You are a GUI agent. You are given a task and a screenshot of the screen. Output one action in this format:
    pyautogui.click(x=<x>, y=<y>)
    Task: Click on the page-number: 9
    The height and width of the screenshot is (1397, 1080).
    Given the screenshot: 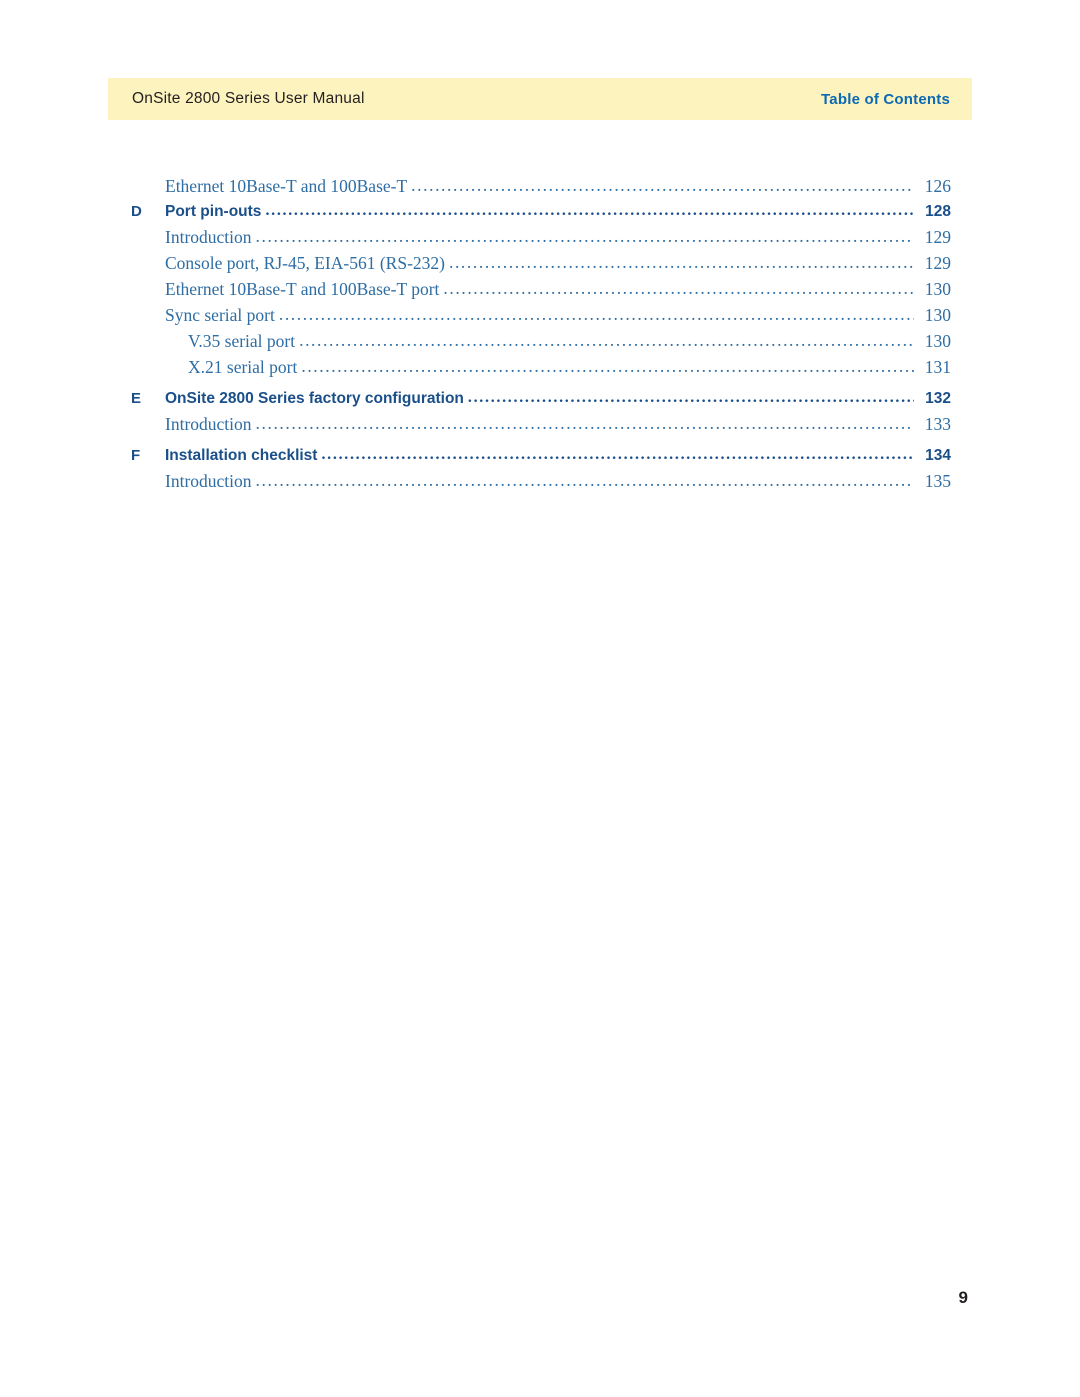 What is the action you would take?
    pyautogui.click(x=963, y=1297)
    